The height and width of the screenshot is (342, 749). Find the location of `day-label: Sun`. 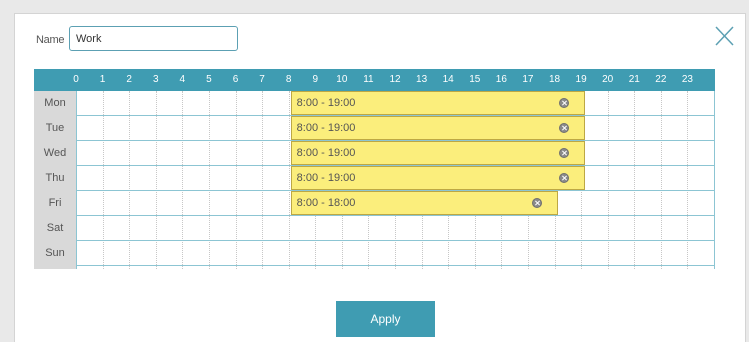

day-label: Sun is located at coordinates (55, 253).